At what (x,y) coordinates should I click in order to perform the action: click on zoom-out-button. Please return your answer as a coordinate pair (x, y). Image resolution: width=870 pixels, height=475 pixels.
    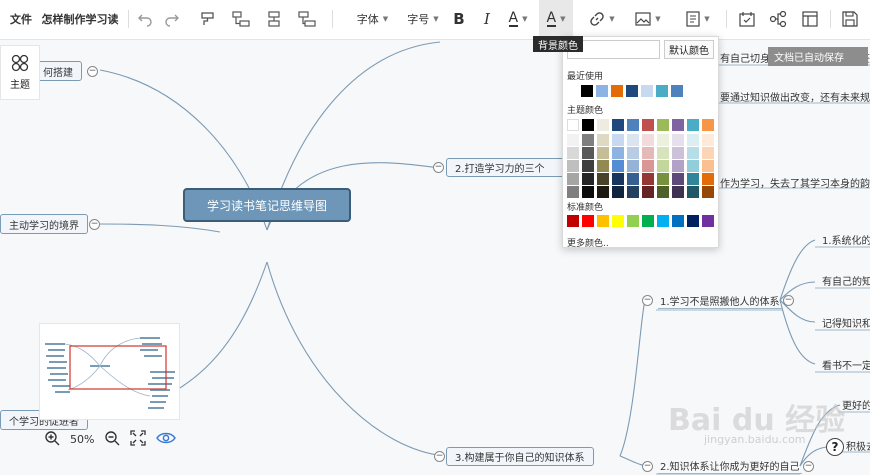
    Looking at the image, I should click on (112, 439).